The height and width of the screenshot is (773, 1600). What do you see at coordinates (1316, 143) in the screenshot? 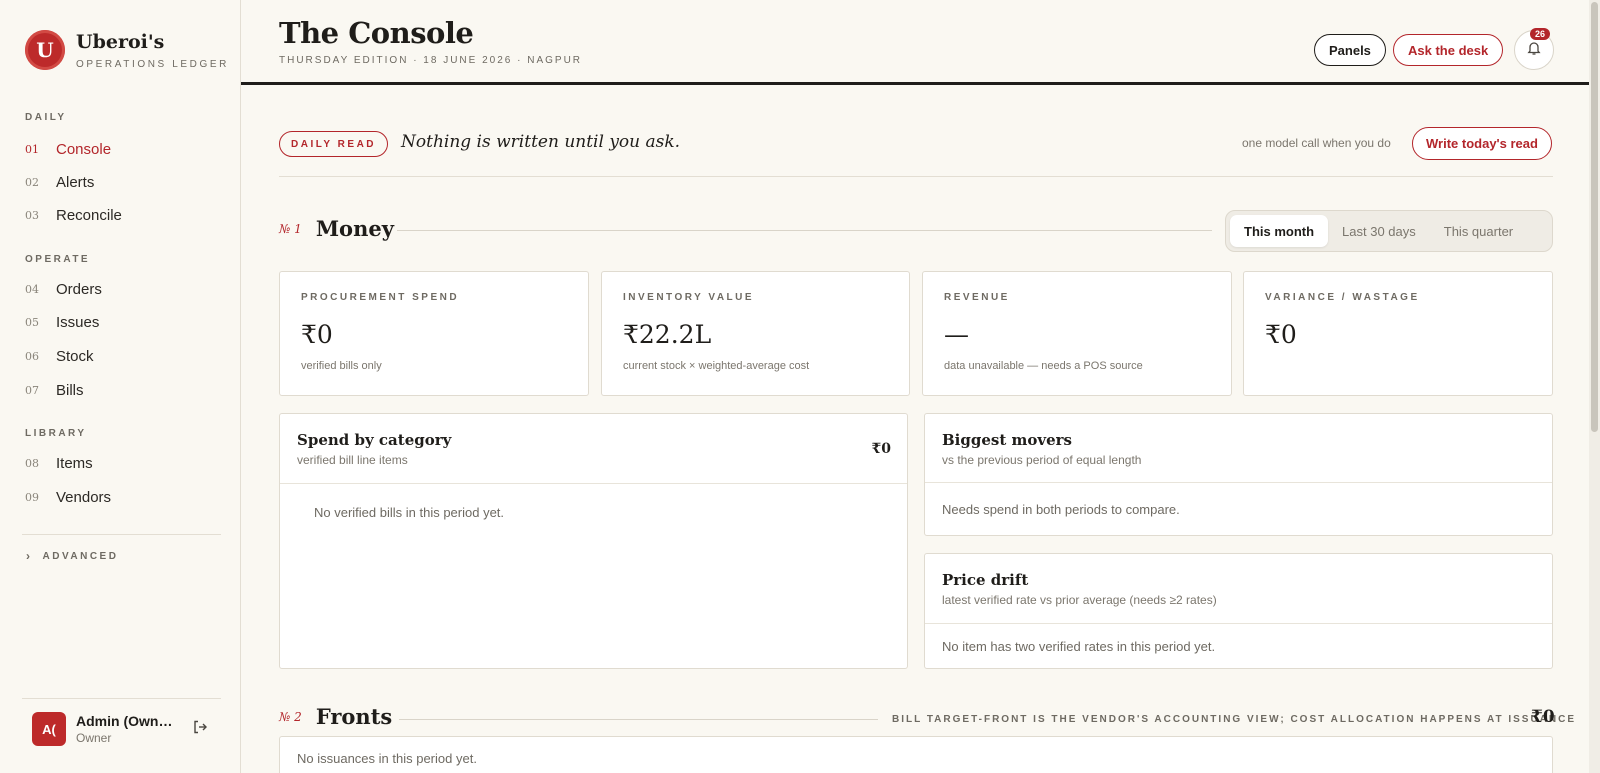
I see `daily-read-hint: one model call when you do` at bounding box center [1316, 143].